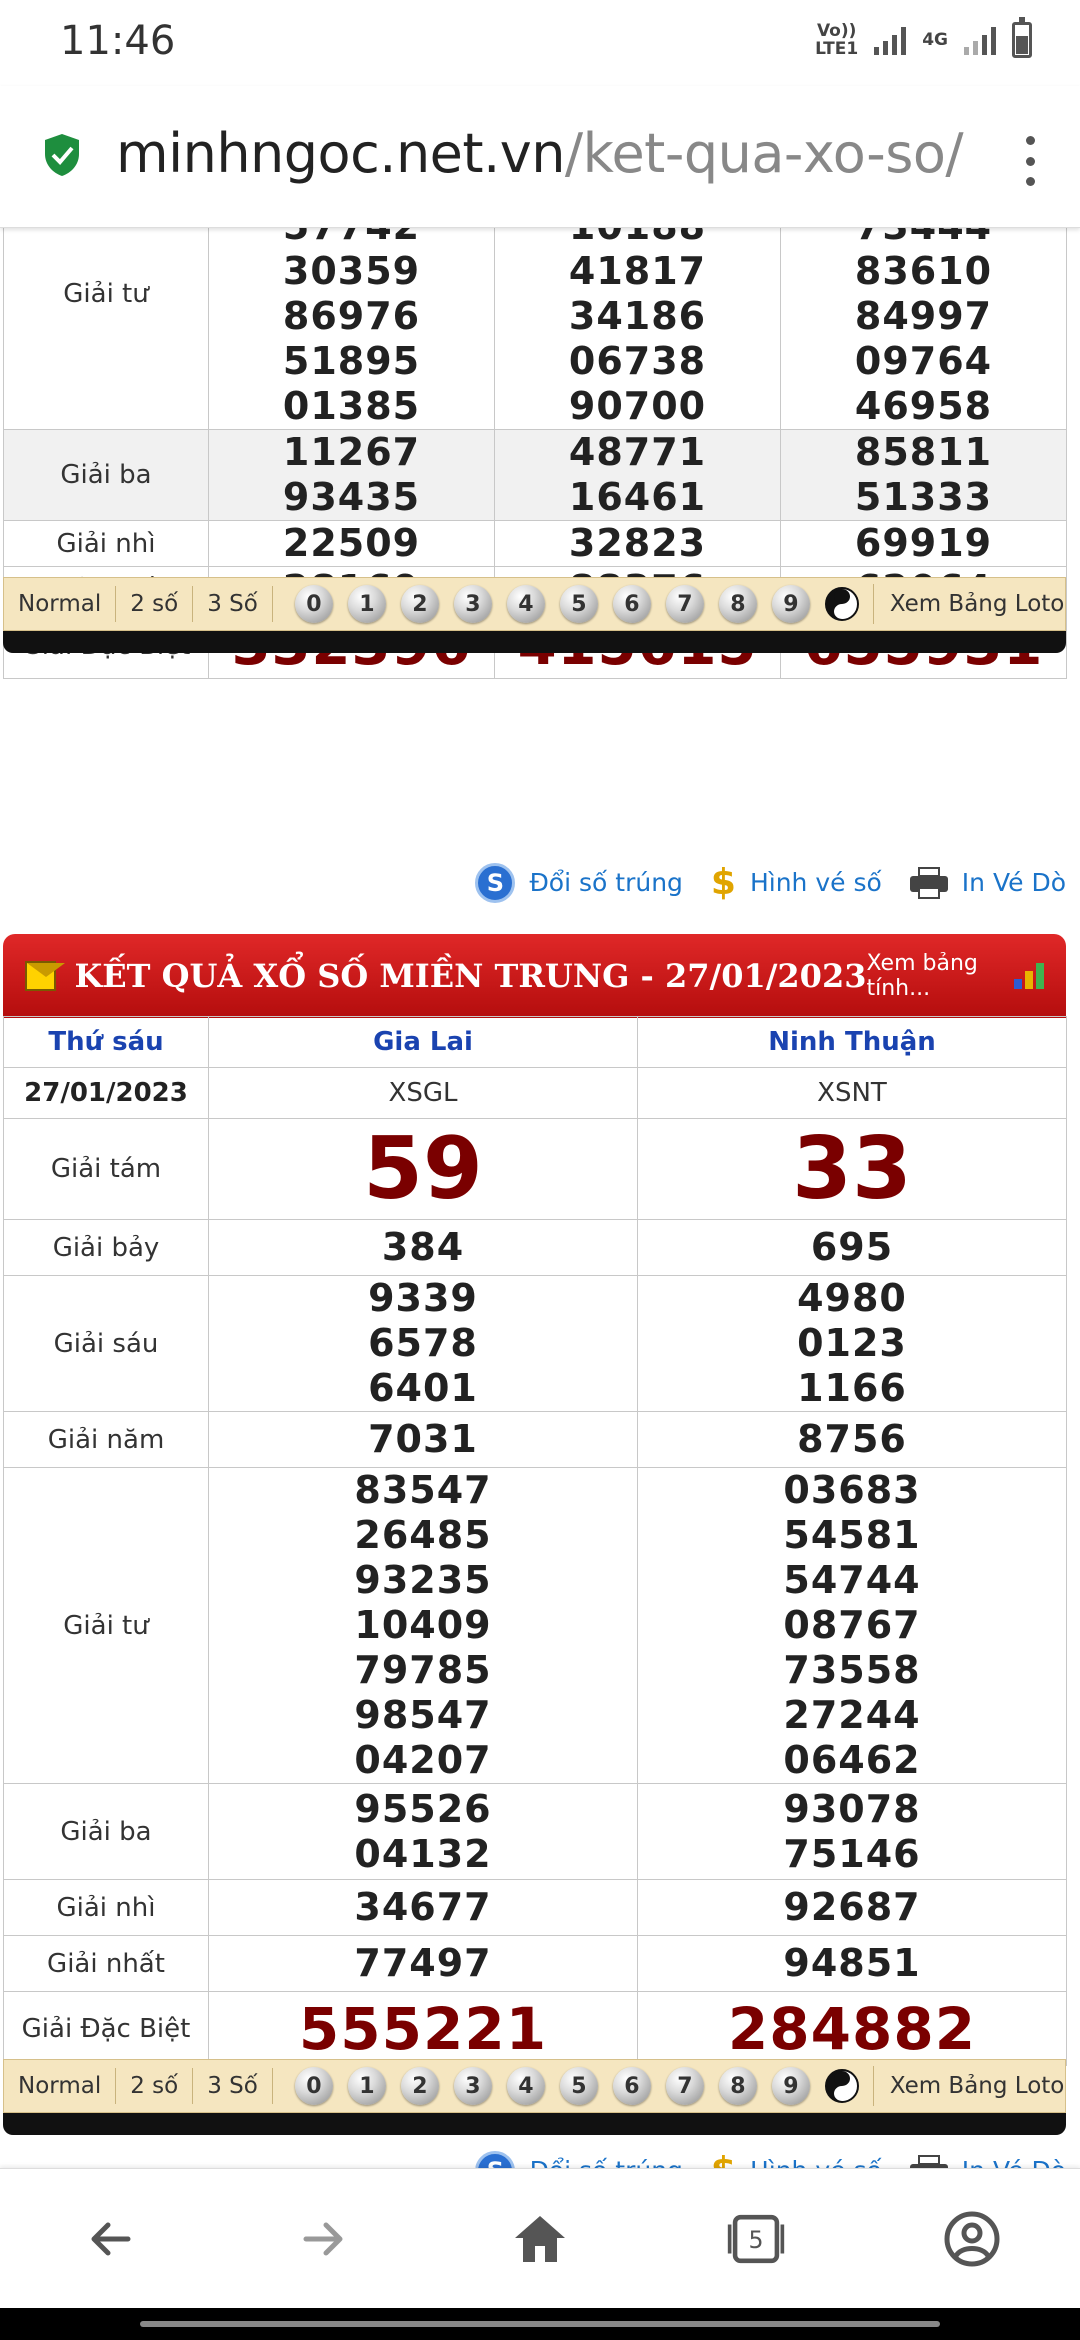  I want to click on prize-number: 8756, so click(852, 1439).